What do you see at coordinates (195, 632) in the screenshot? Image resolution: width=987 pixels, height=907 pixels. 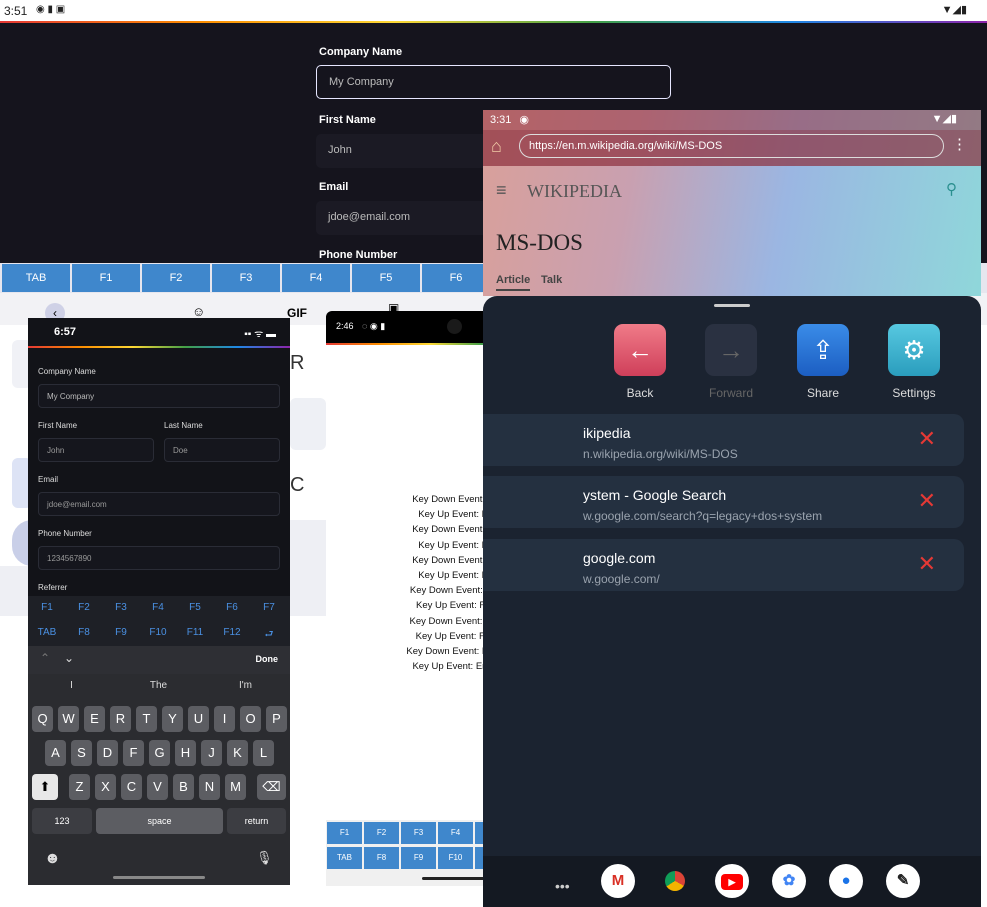 I see `fkey-f11: F11` at bounding box center [195, 632].